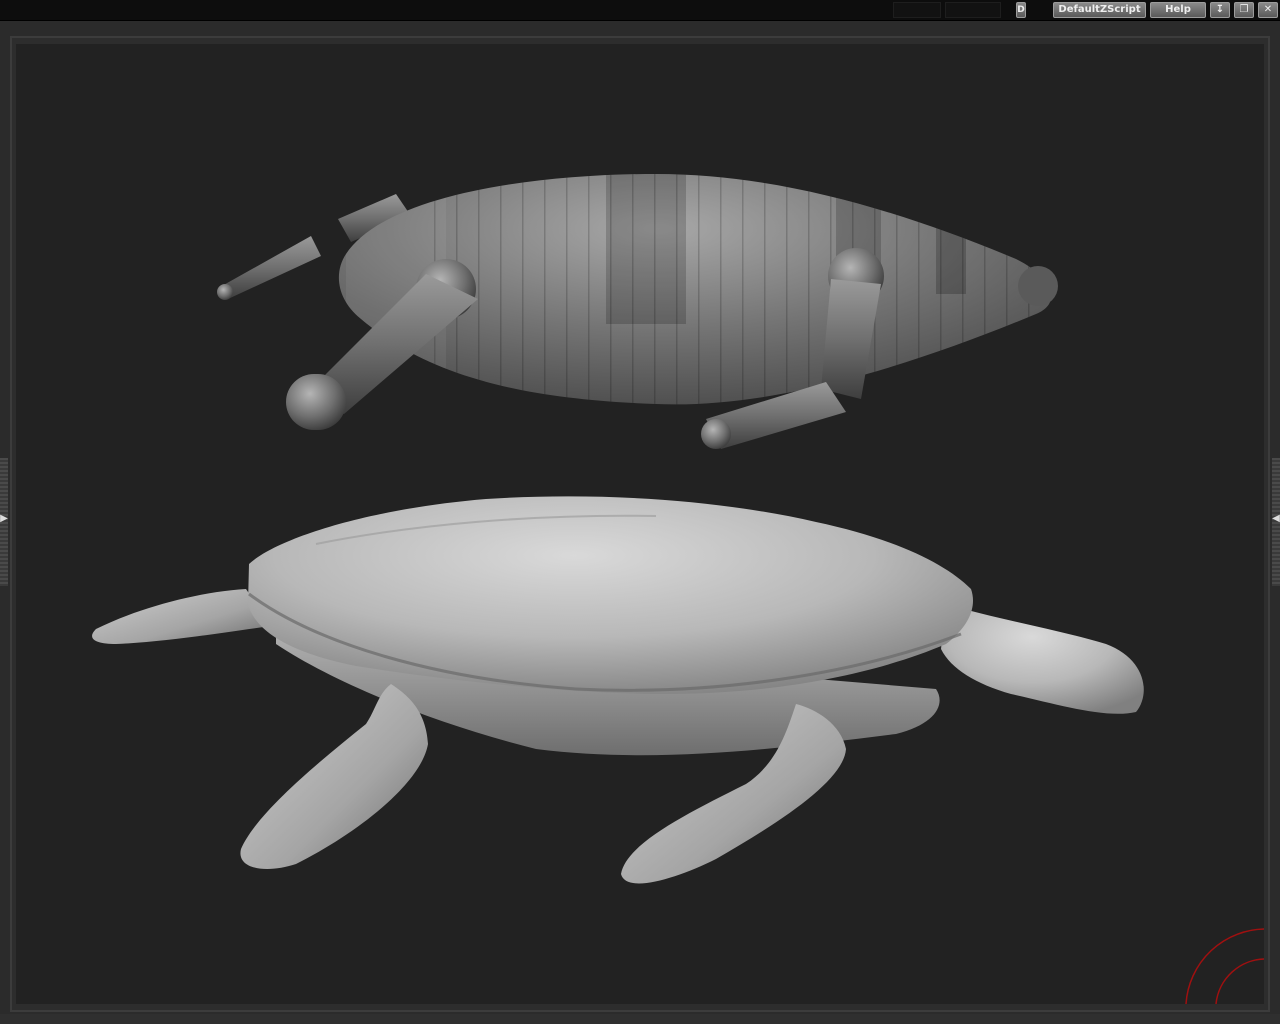 The width and height of the screenshot is (1280, 1024). I want to click on right-tray-arrow-icon: ◀, so click(1276, 519).